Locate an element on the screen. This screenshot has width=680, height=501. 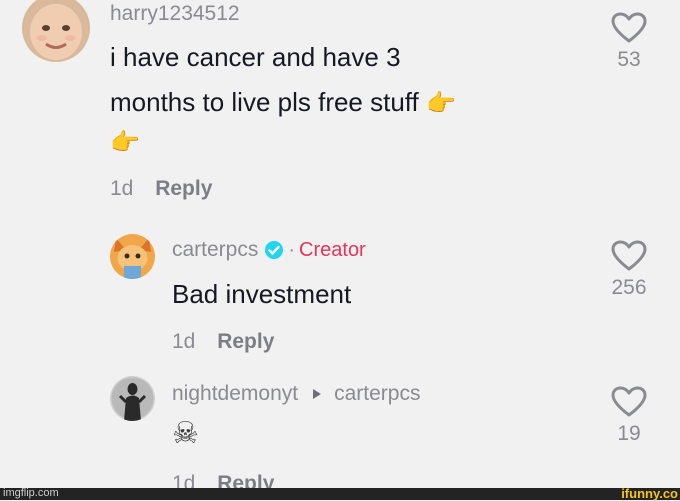
pointing-right-icon: 👉 is located at coordinates (441, 103).